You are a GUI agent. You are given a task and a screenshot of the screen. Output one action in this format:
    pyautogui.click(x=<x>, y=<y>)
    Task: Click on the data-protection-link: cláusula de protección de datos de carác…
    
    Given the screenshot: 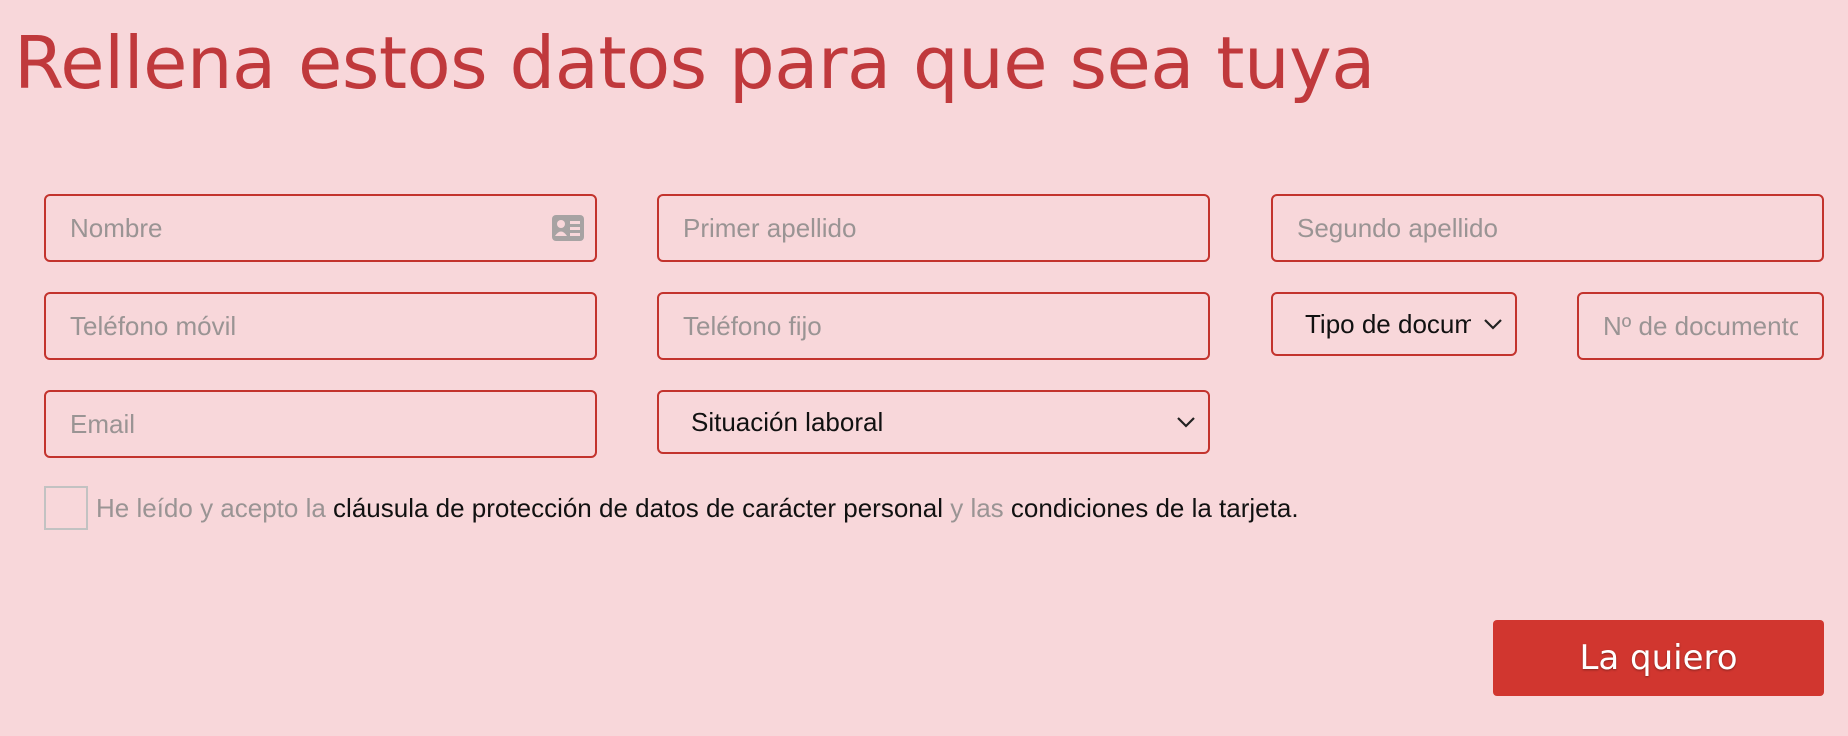 What is the action you would take?
    pyautogui.click(x=638, y=508)
    